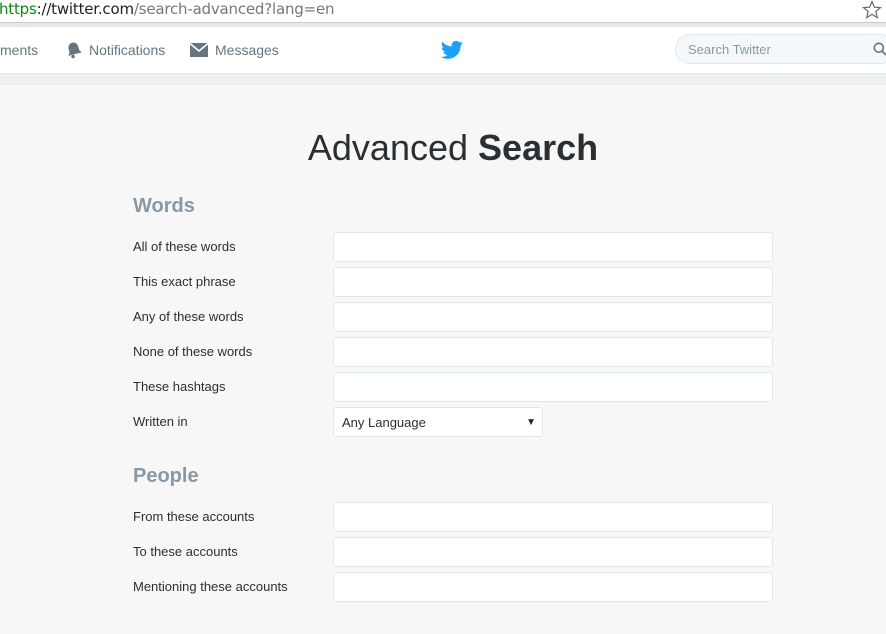 Image resolution: width=886 pixels, height=634 pixels. What do you see at coordinates (538, 147) in the screenshot?
I see `page-title-bold: Search` at bounding box center [538, 147].